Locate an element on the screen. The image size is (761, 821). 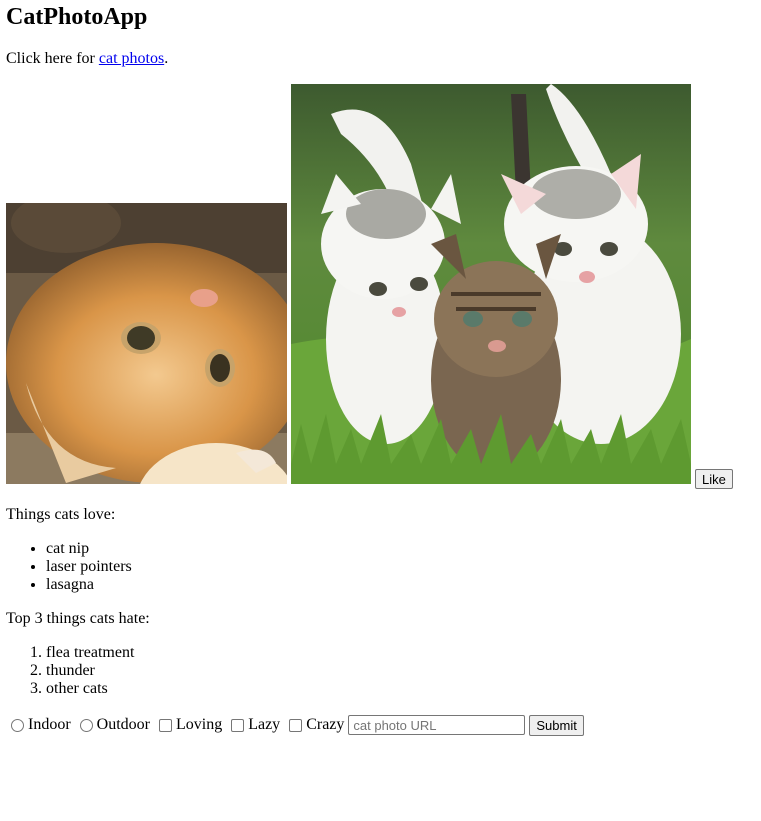
hate-heading: Top 3 things cats hate: is located at coordinates (78, 618).